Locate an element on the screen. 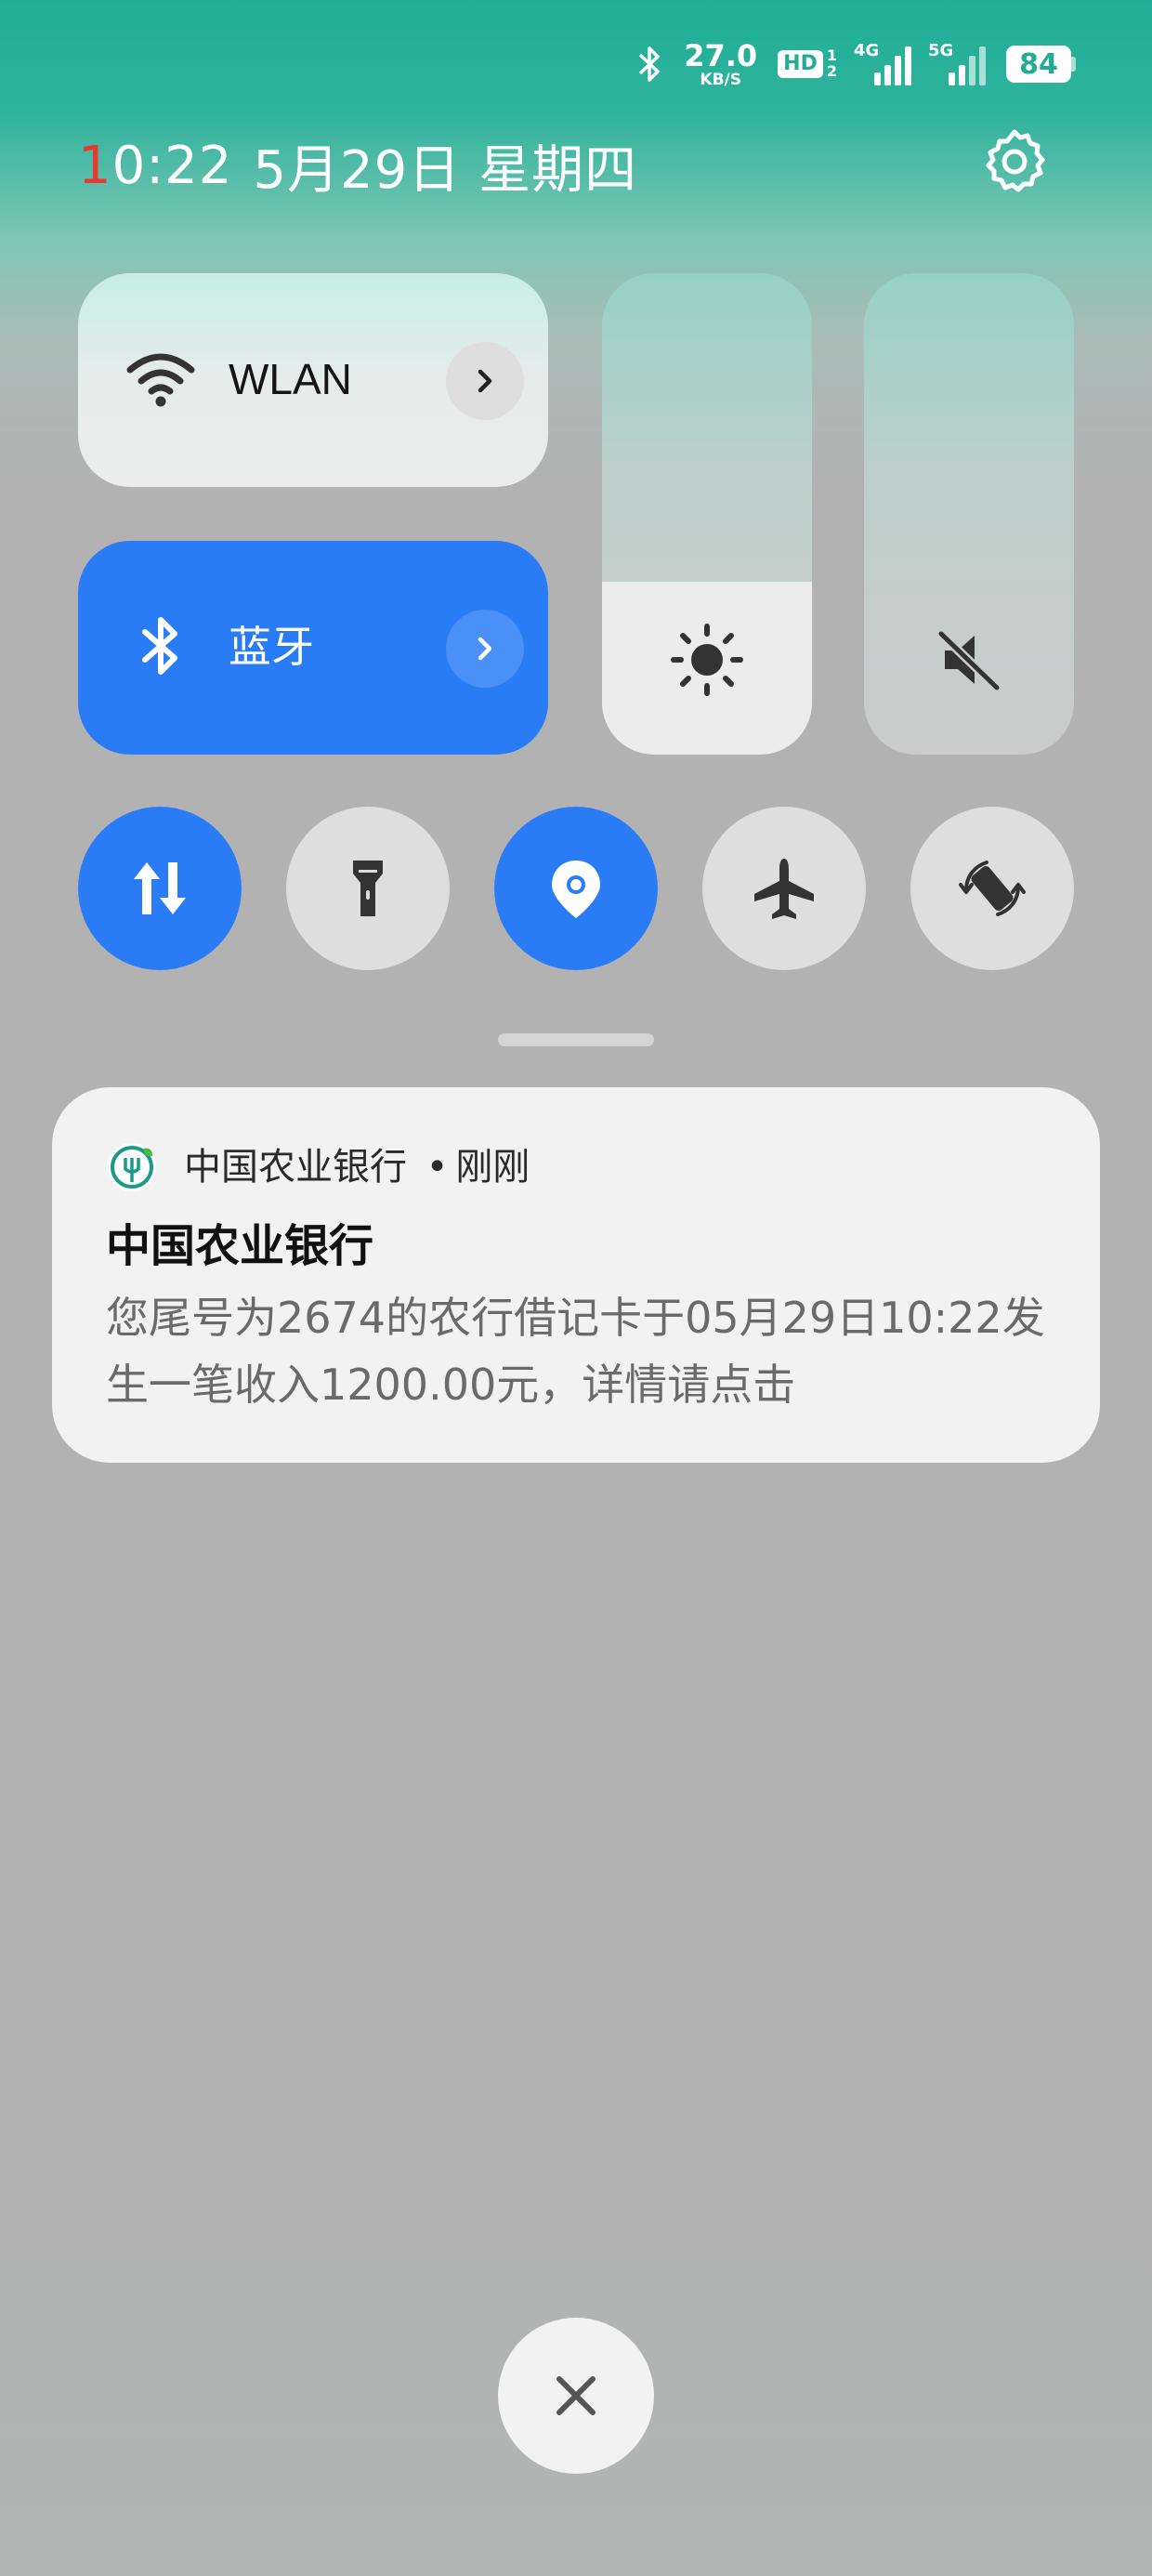 The width and height of the screenshot is (1152, 2576). brightness-sun-icon is located at coordinates (707, 660).